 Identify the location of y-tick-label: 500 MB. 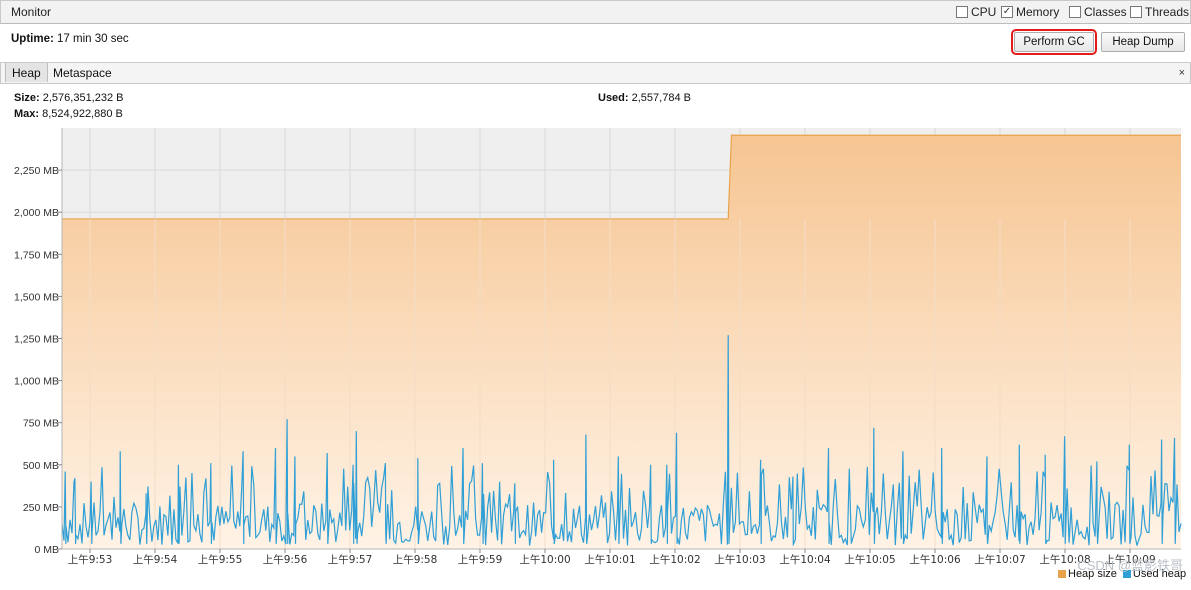
(41, 466).